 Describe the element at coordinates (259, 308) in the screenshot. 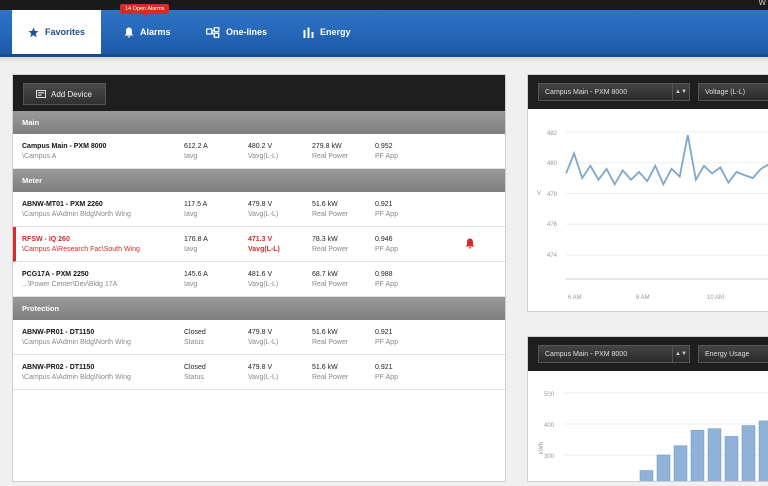

I see `section-protection: Protection` at that location.